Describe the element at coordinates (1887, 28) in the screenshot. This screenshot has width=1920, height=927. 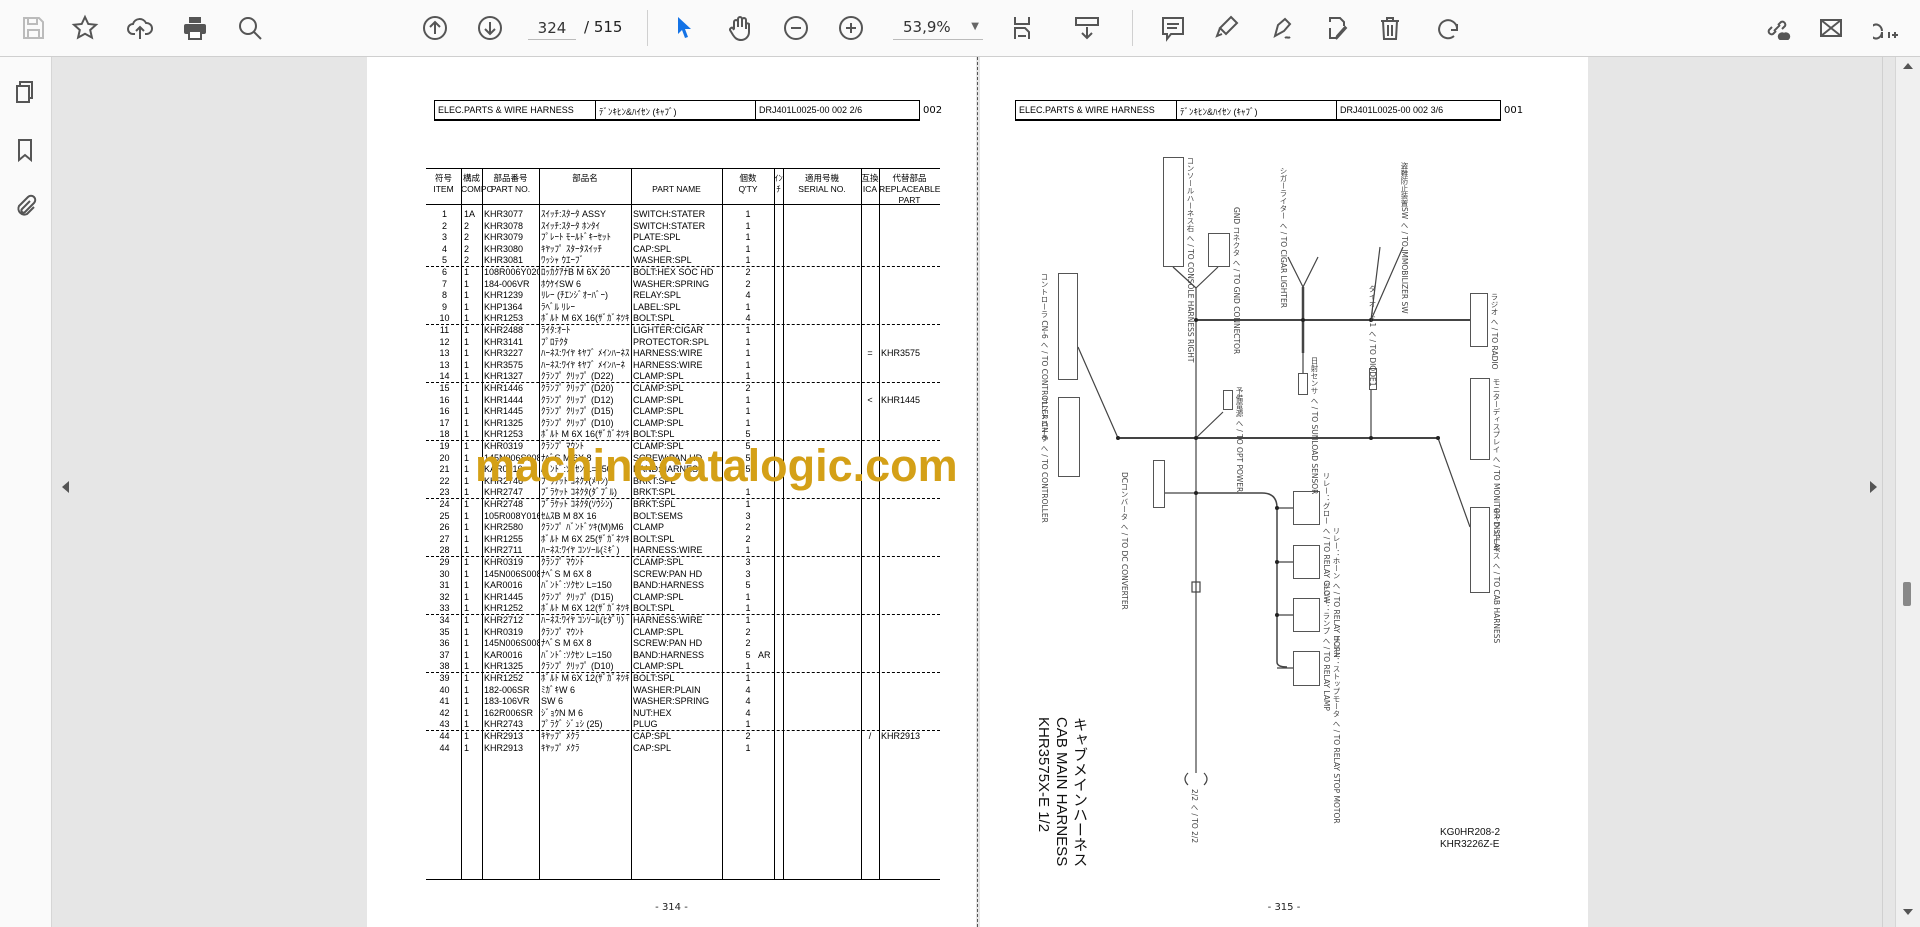
I see `add-user-icon` at that location.